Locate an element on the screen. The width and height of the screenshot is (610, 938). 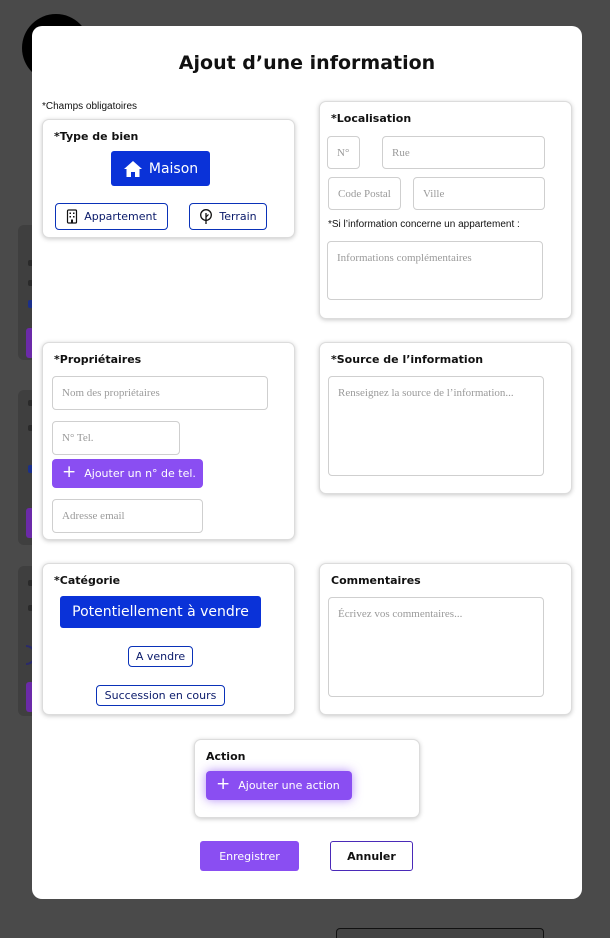
property-type-title: *Type de bien is located at coordinates (96, 136).